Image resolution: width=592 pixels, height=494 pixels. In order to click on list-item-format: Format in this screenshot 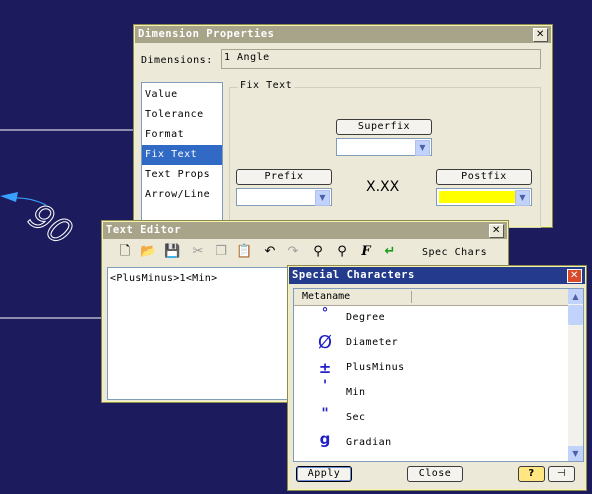, I will do `click(182, 135)`.